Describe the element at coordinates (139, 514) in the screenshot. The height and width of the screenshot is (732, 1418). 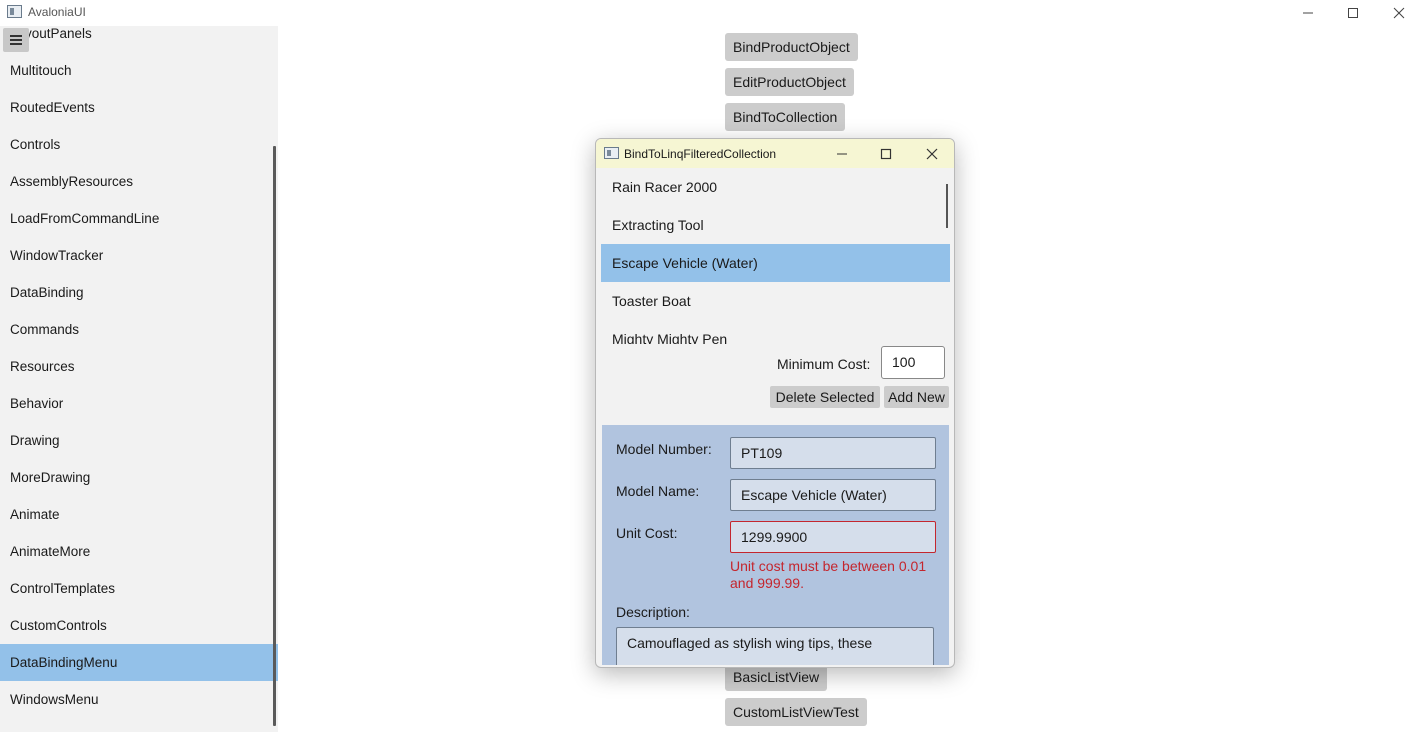
I see `sidebar-item-animate: Animate` at that location.